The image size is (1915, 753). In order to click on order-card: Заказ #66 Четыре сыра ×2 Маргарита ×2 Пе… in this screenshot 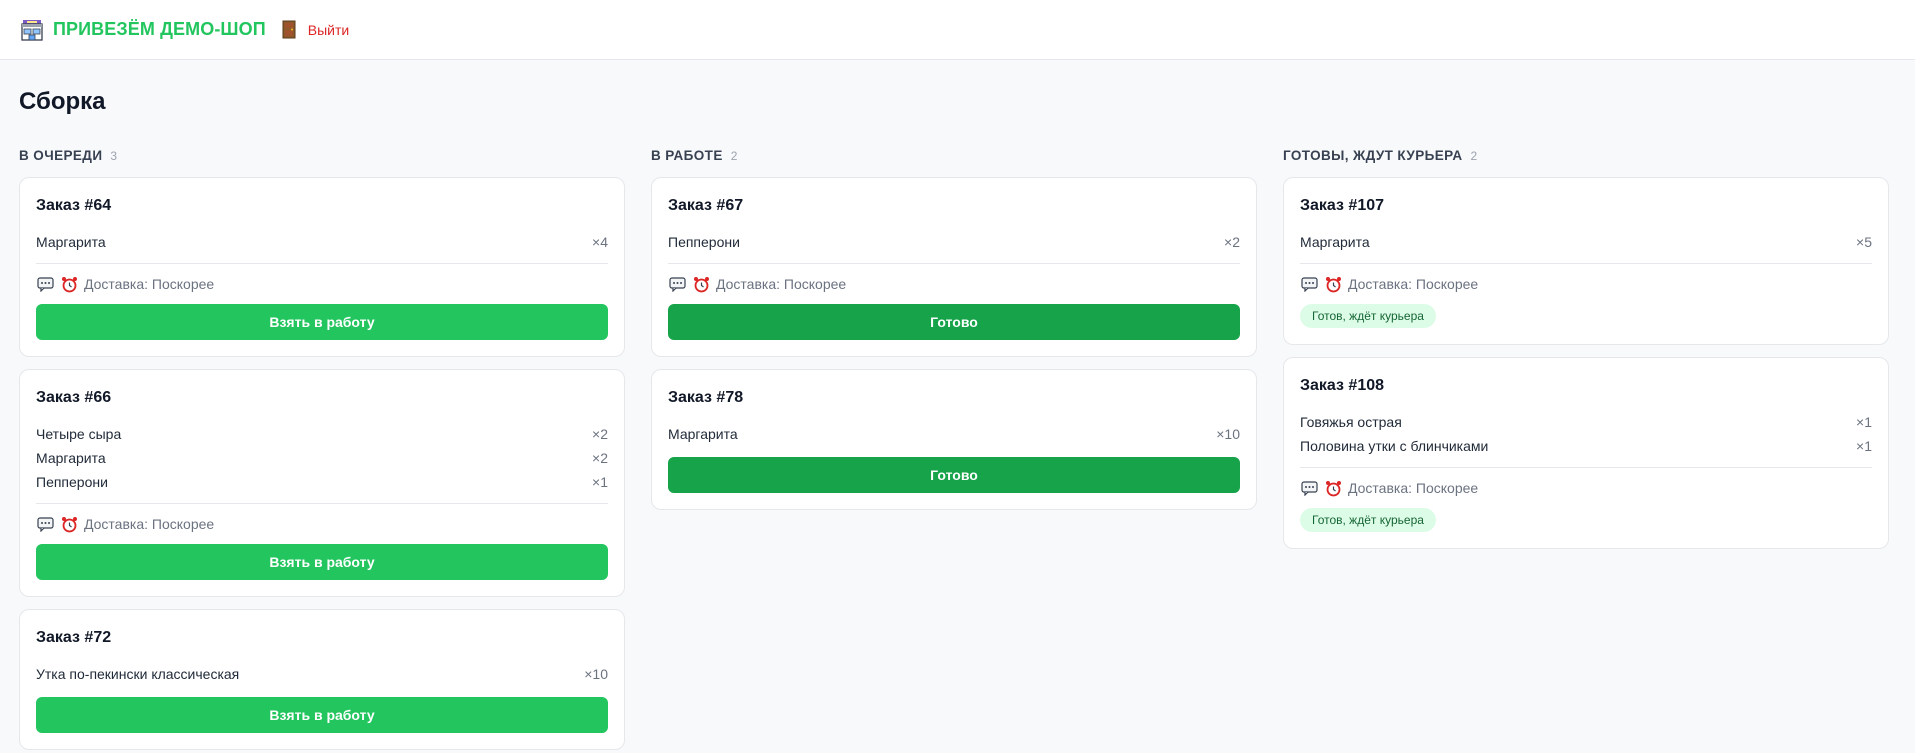, I will do `click(322, 483)`.